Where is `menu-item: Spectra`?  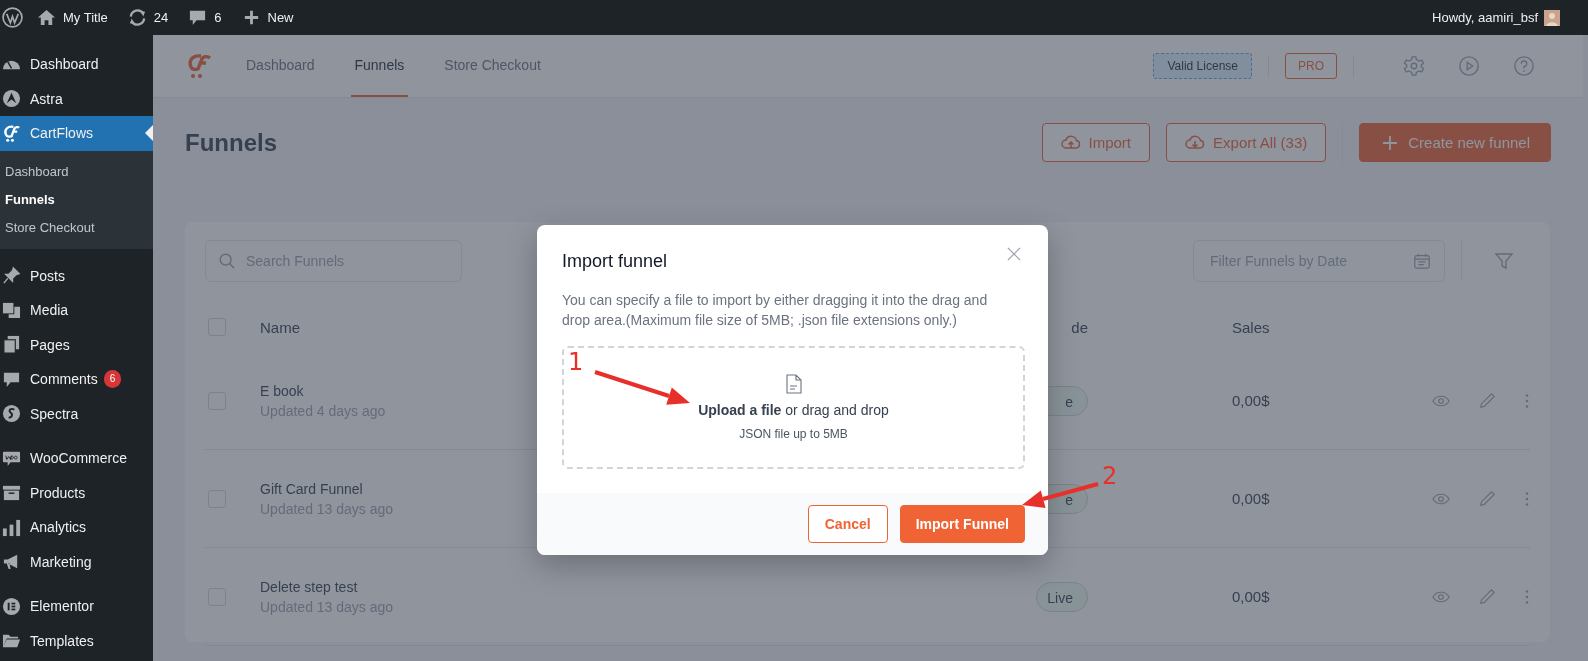 menu-item: Spectra is located at coordinates (76, 413).